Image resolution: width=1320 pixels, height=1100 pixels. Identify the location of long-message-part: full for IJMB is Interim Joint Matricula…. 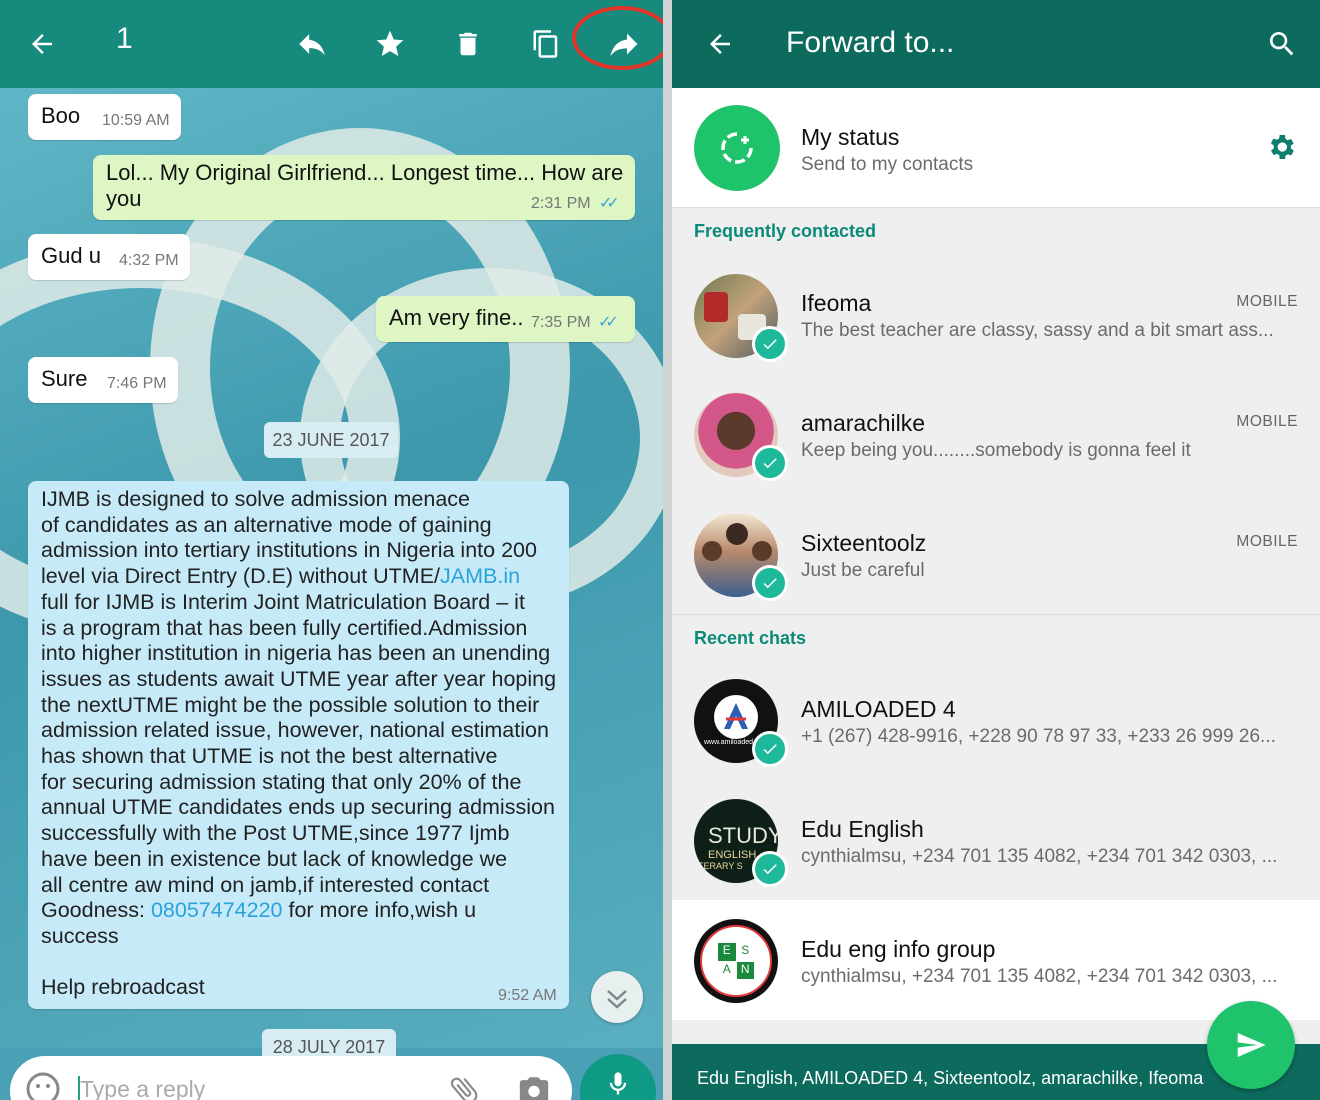
(299, 756).